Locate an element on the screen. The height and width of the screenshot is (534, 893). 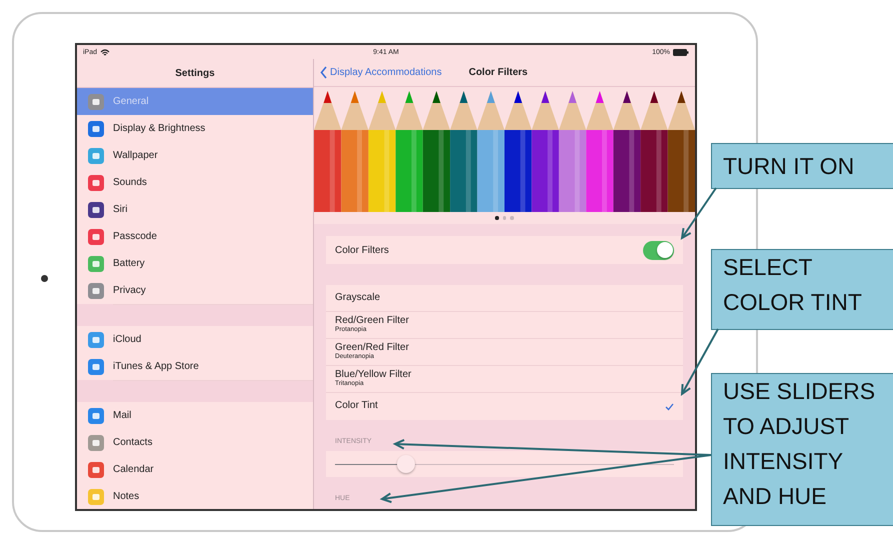
item-label: Siri is located at coordinates (120, 209).